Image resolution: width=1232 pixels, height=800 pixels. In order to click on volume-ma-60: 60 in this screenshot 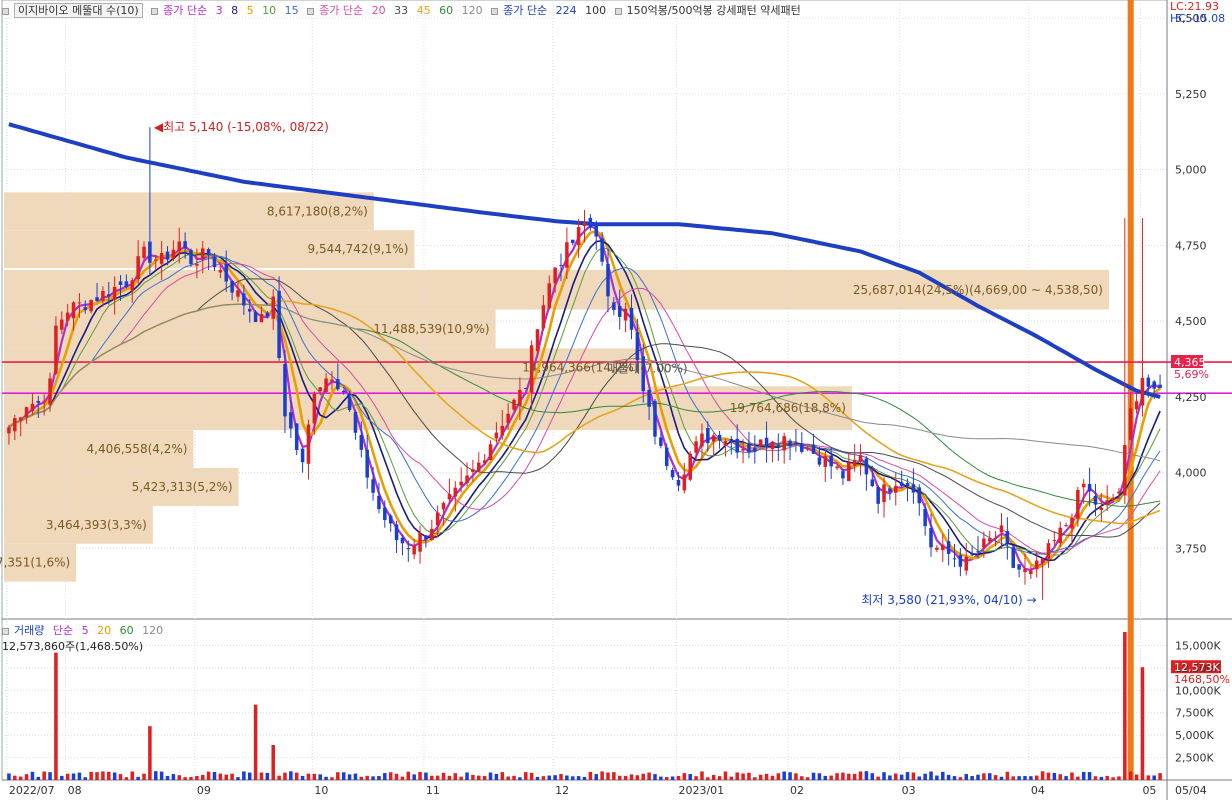, I will do `click(126, 630)`.